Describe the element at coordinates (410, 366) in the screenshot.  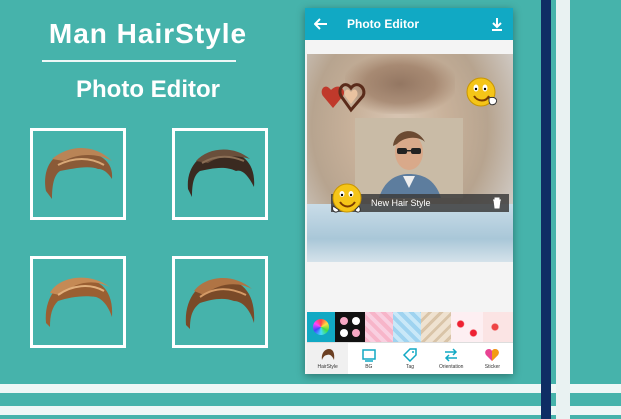
I see `tool-label: Tag` at that location.